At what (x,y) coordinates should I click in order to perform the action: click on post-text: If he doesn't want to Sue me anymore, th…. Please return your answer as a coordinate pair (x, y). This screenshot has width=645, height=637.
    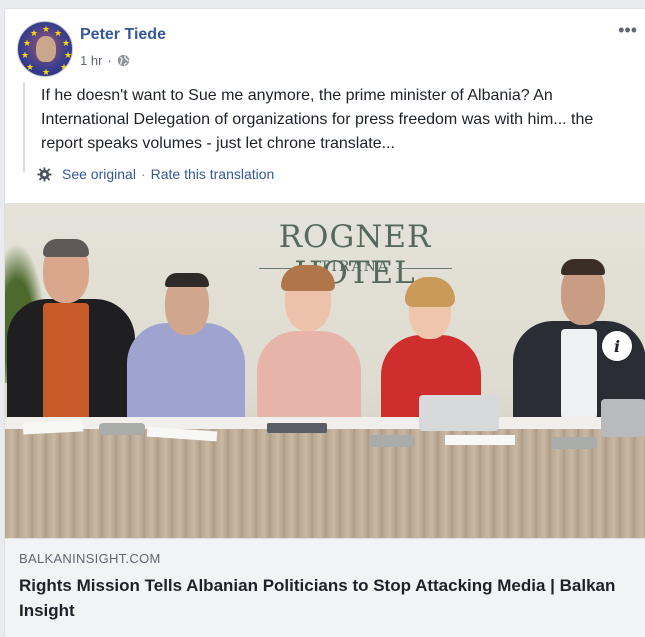
    Looking at the image, I should click on (329, 127).